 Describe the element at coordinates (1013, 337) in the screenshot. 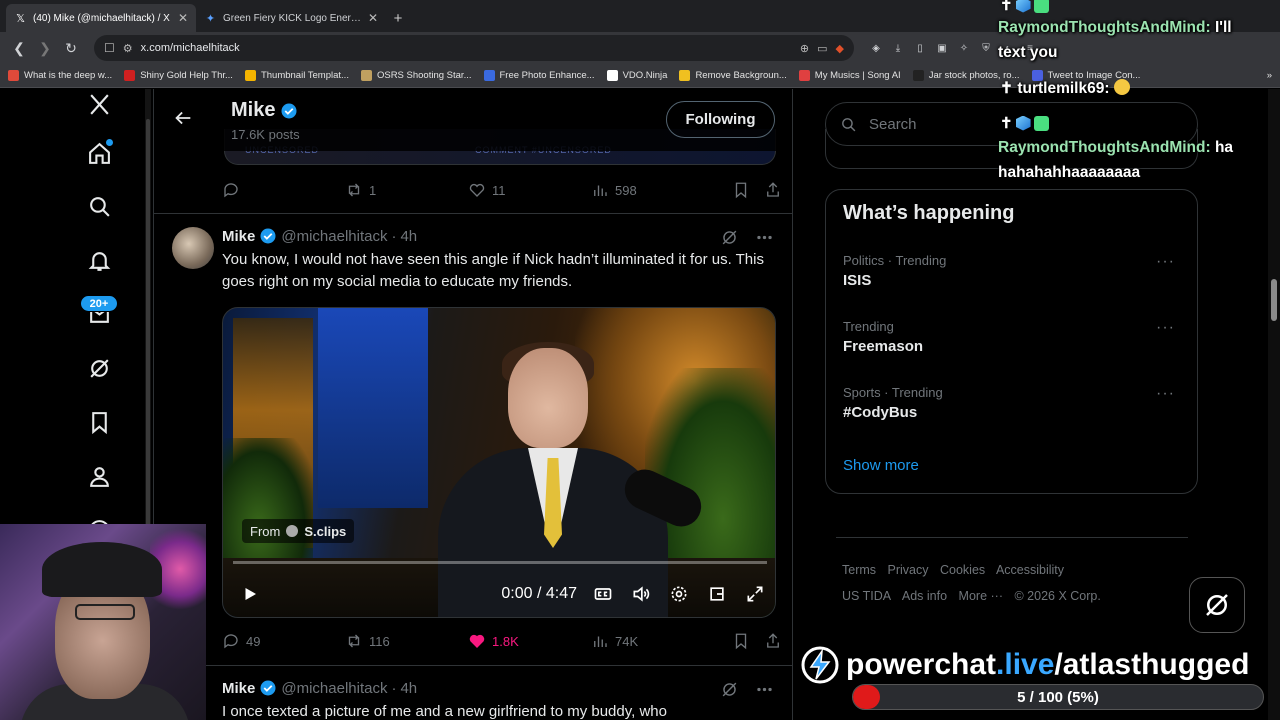

I see `trend-item: Trending Freemason ···` at that location.